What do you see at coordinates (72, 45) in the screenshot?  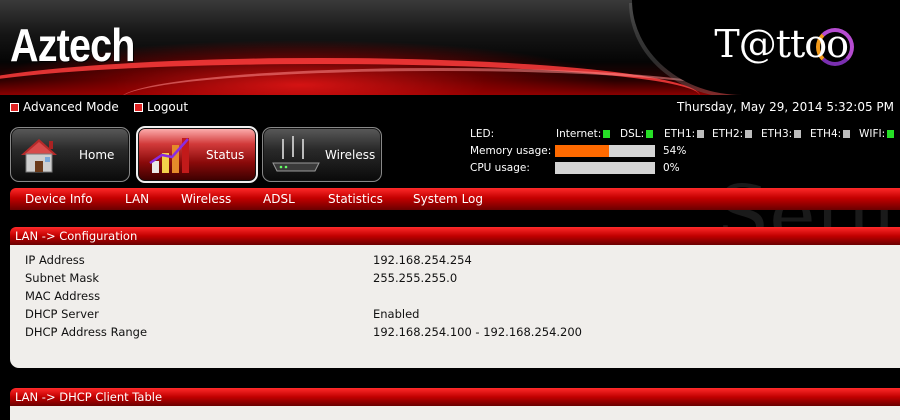 I see `brand-logo: Aztech` at bounding box center [72, 45].